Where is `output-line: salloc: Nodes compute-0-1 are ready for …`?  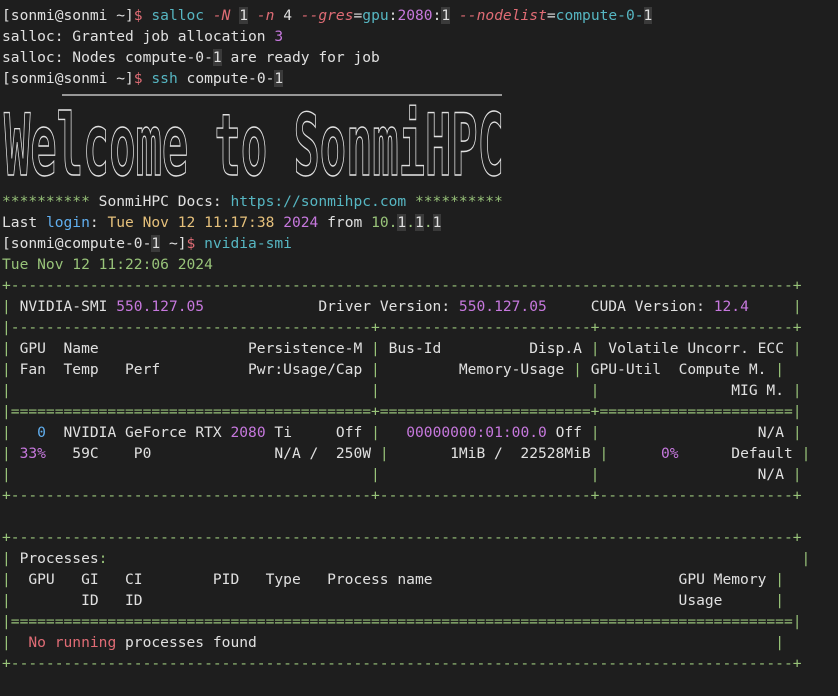 output-line: salloc: Nodes compute-0-1 are ready for … is located at coordinates (420, 57).